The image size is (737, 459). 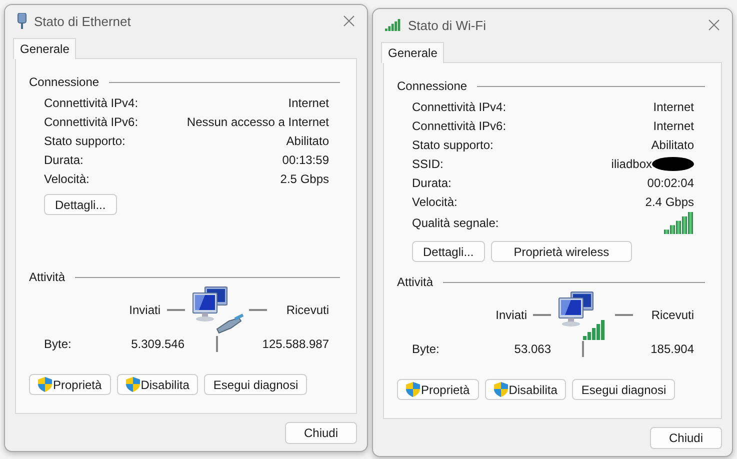 I want to click on signal-bars-icon, so click(x=393, y=25).